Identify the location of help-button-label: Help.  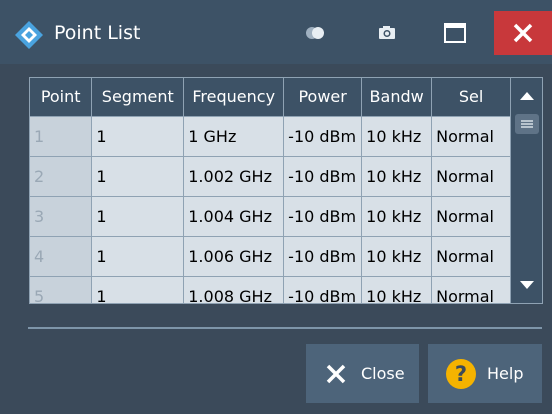
(505, 373).